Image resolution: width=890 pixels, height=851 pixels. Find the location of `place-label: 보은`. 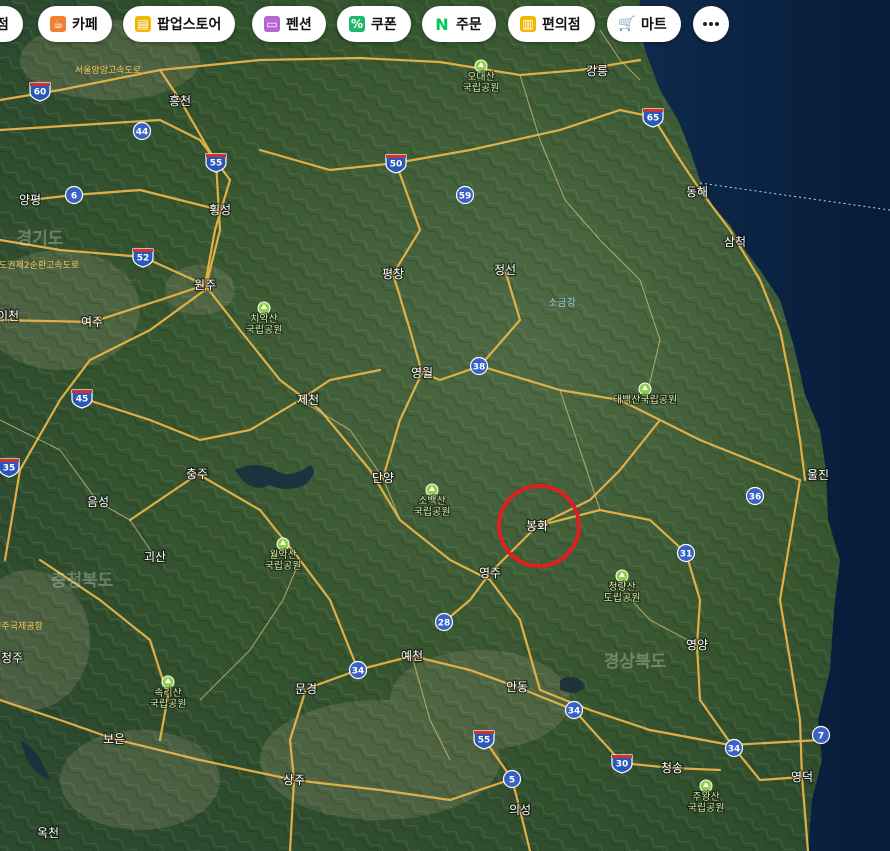

place-label: 보은 is located at coordinates (114, 739).